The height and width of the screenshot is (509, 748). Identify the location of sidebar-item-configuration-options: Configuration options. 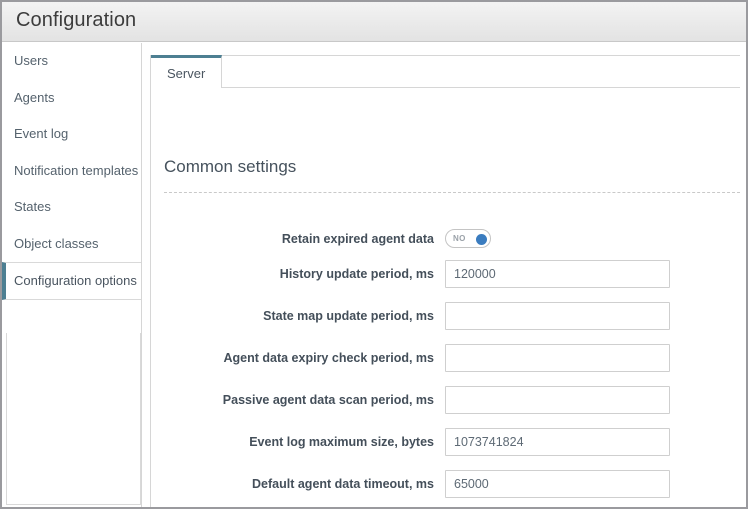
(71, 281).